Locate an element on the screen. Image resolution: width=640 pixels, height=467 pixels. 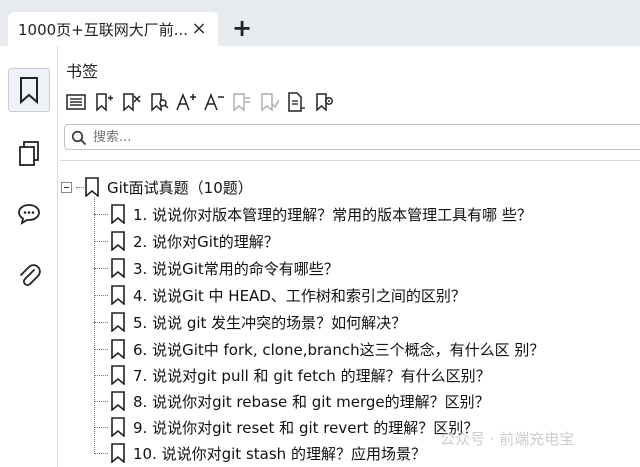
bookmark-search is located at coordinates (352, 137).